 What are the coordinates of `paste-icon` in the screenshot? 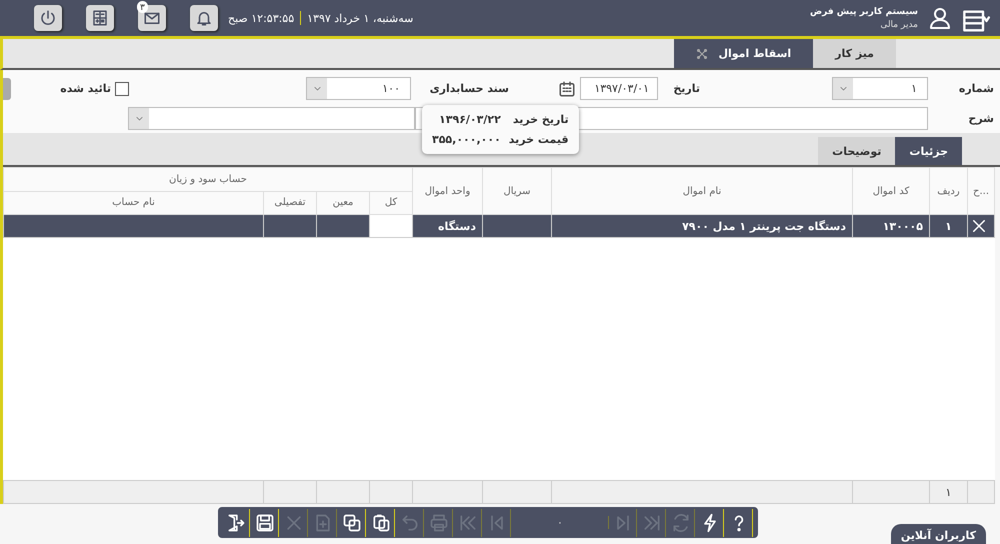 It's located at (381, 522).